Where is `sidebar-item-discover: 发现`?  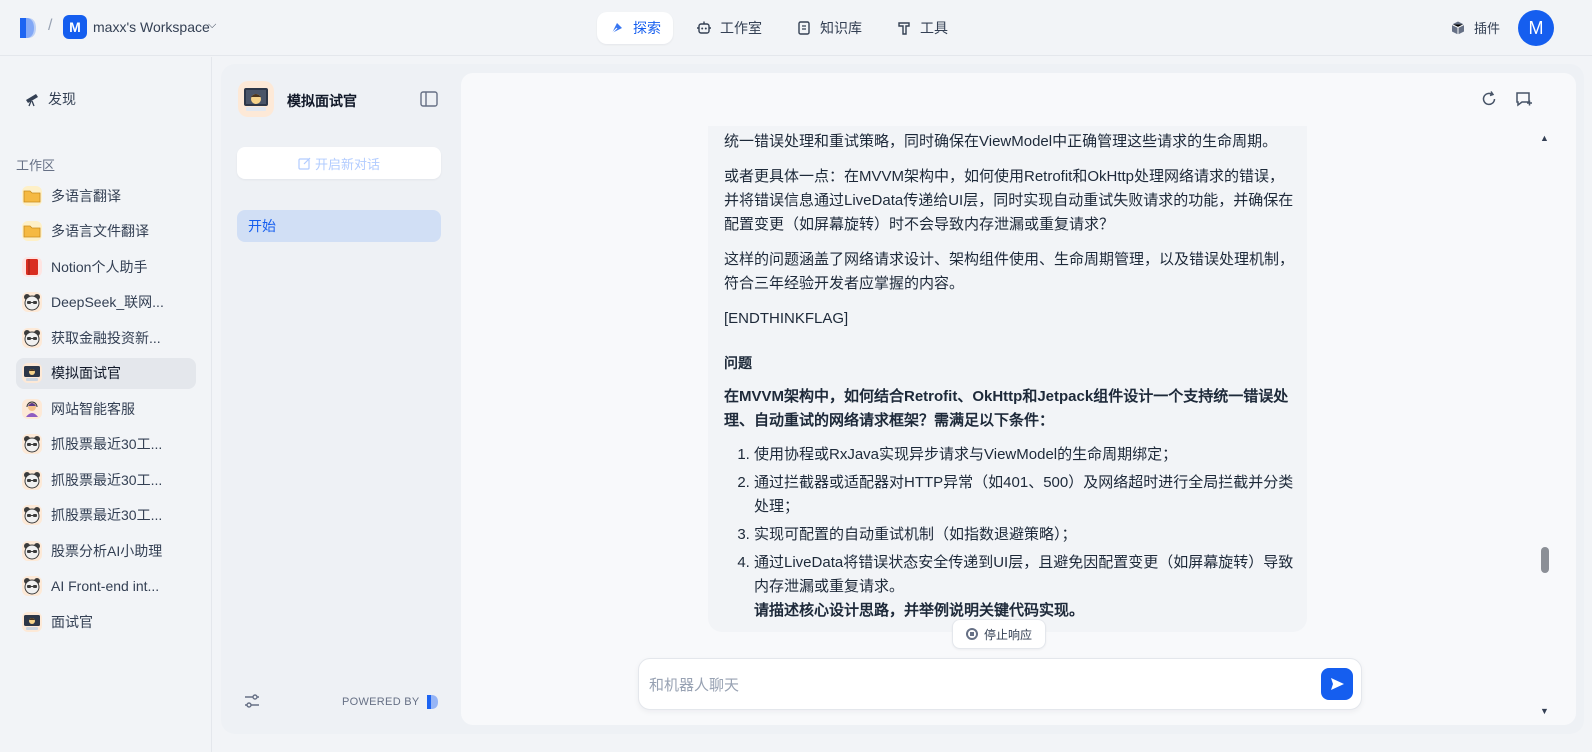 sidebar-item-discover: 发现 is located at coordinates (50, 99).